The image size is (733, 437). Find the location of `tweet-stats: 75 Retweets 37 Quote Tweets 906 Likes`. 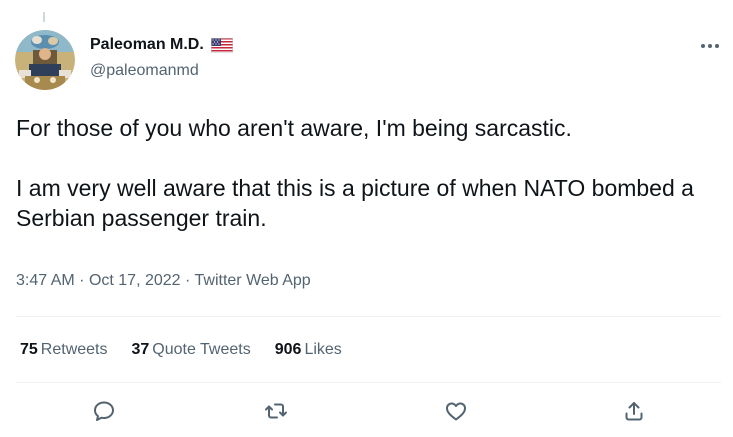

tweet-stats: 75 Retweets 37 Quote Tweets 906 Likes is located at coordinates (193, 350).